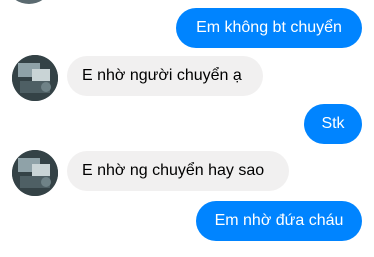  Describe the element at coordinates (178, 171) in the screenshot. I see `incoming-message: E nhờ ng chuyển hay sao` at that location.